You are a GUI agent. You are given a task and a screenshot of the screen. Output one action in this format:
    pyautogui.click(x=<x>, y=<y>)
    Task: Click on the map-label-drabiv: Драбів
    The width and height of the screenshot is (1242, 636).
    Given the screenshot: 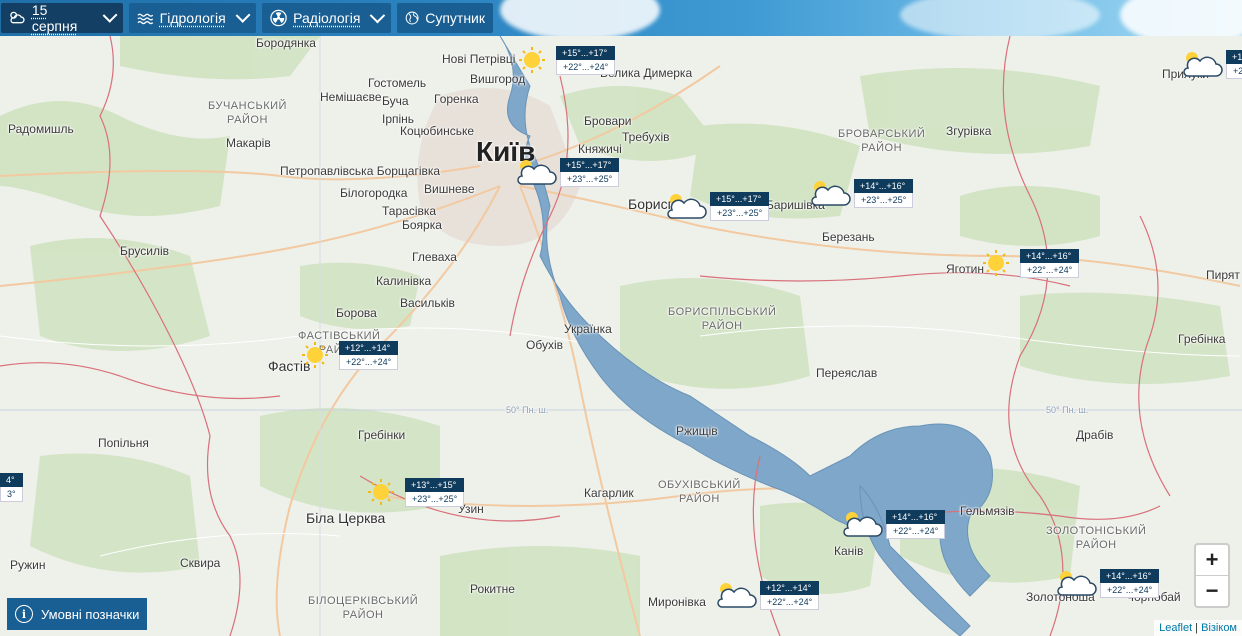 What is the action you would take?
    pyautogui.click(x=1095, y=435)
    